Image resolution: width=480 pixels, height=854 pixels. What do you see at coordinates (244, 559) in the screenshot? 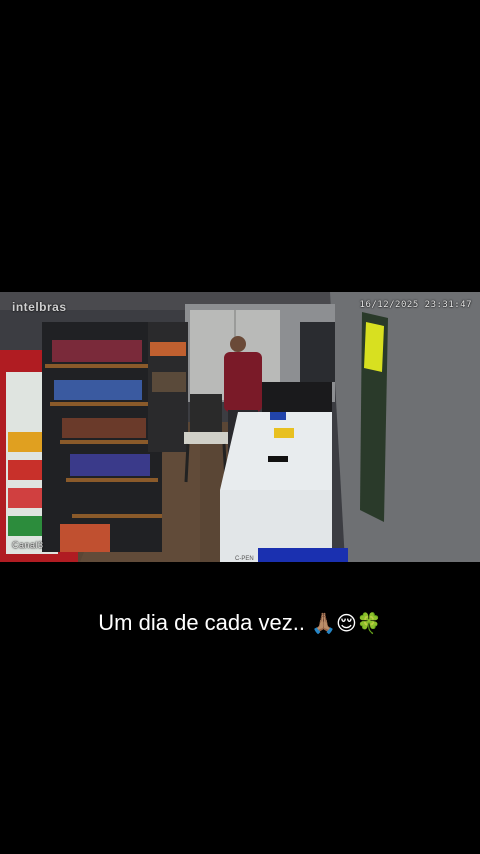
I see `fridge-label: C-PEN` at bounding box center [244, 559].